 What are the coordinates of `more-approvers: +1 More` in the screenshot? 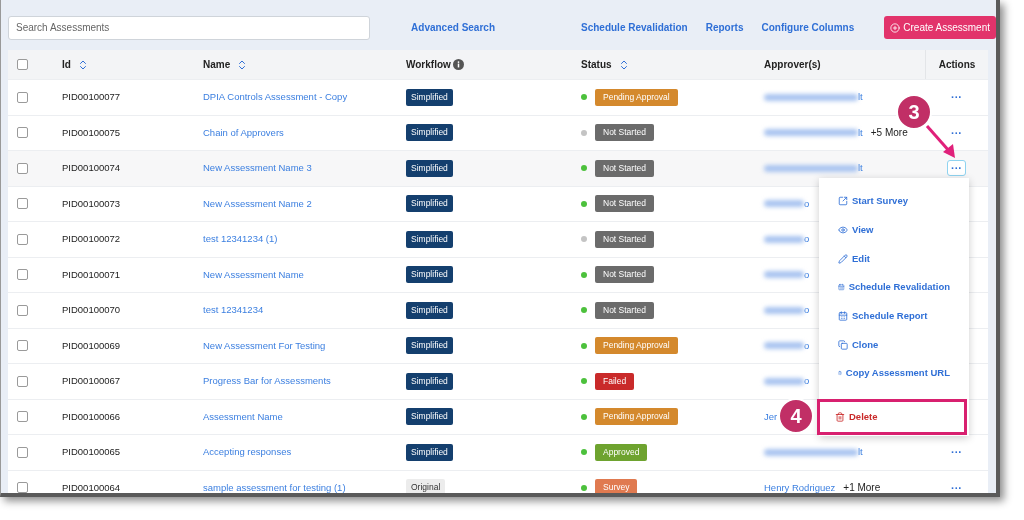 It's located at (862, 486).